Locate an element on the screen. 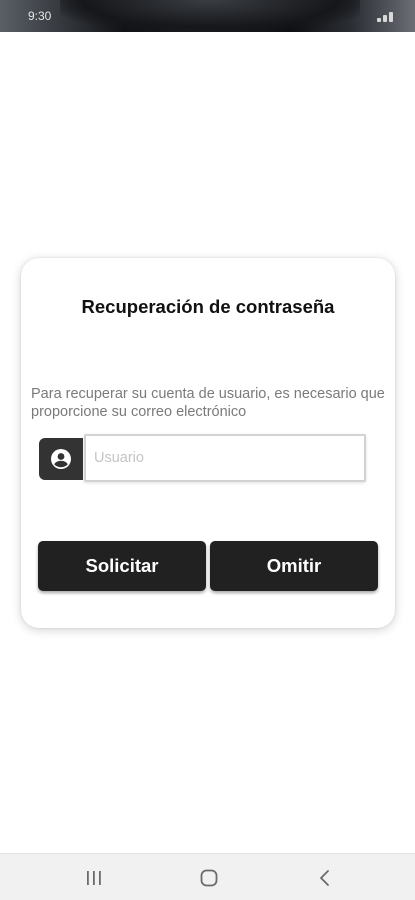  username-input-group is located at coordinates (203, 458).